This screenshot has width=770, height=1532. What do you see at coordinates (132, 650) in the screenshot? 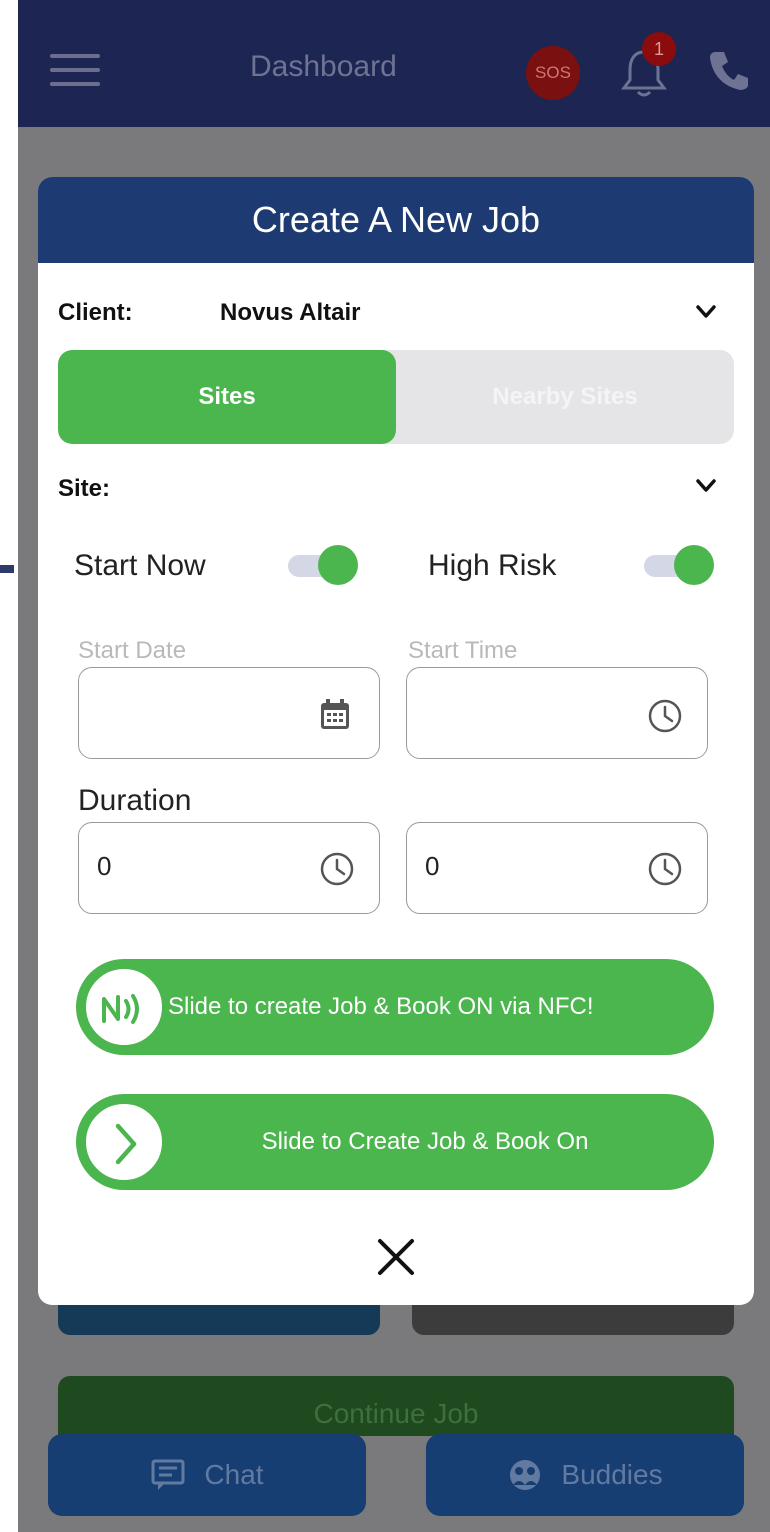
I see `start-date-label: Start Date` at bounding box center [132, 650].